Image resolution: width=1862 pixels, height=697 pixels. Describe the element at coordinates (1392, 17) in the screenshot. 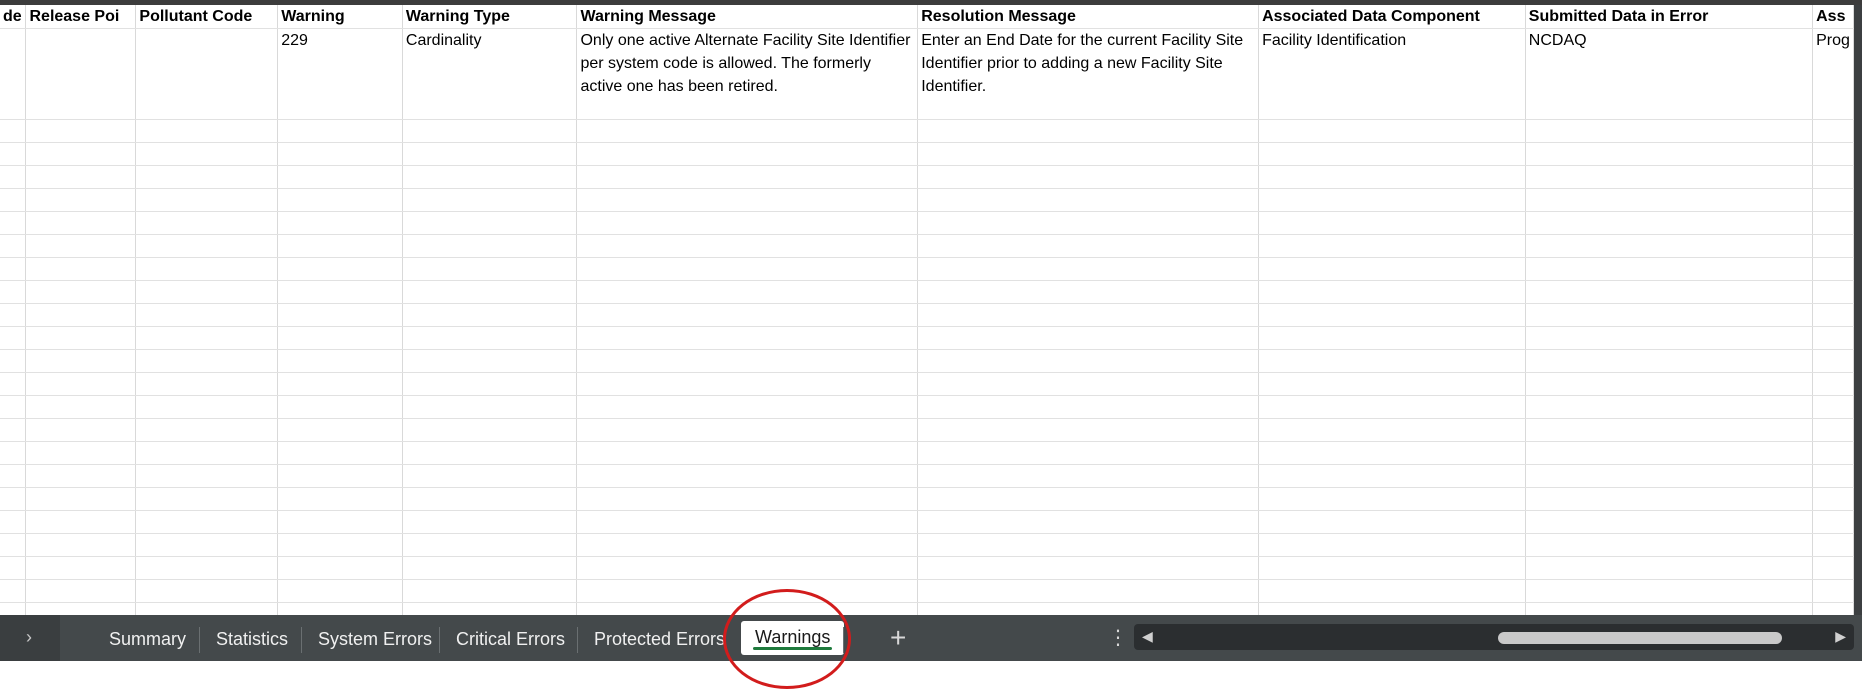

I see `header-cell: Associated Data Component` at that location.